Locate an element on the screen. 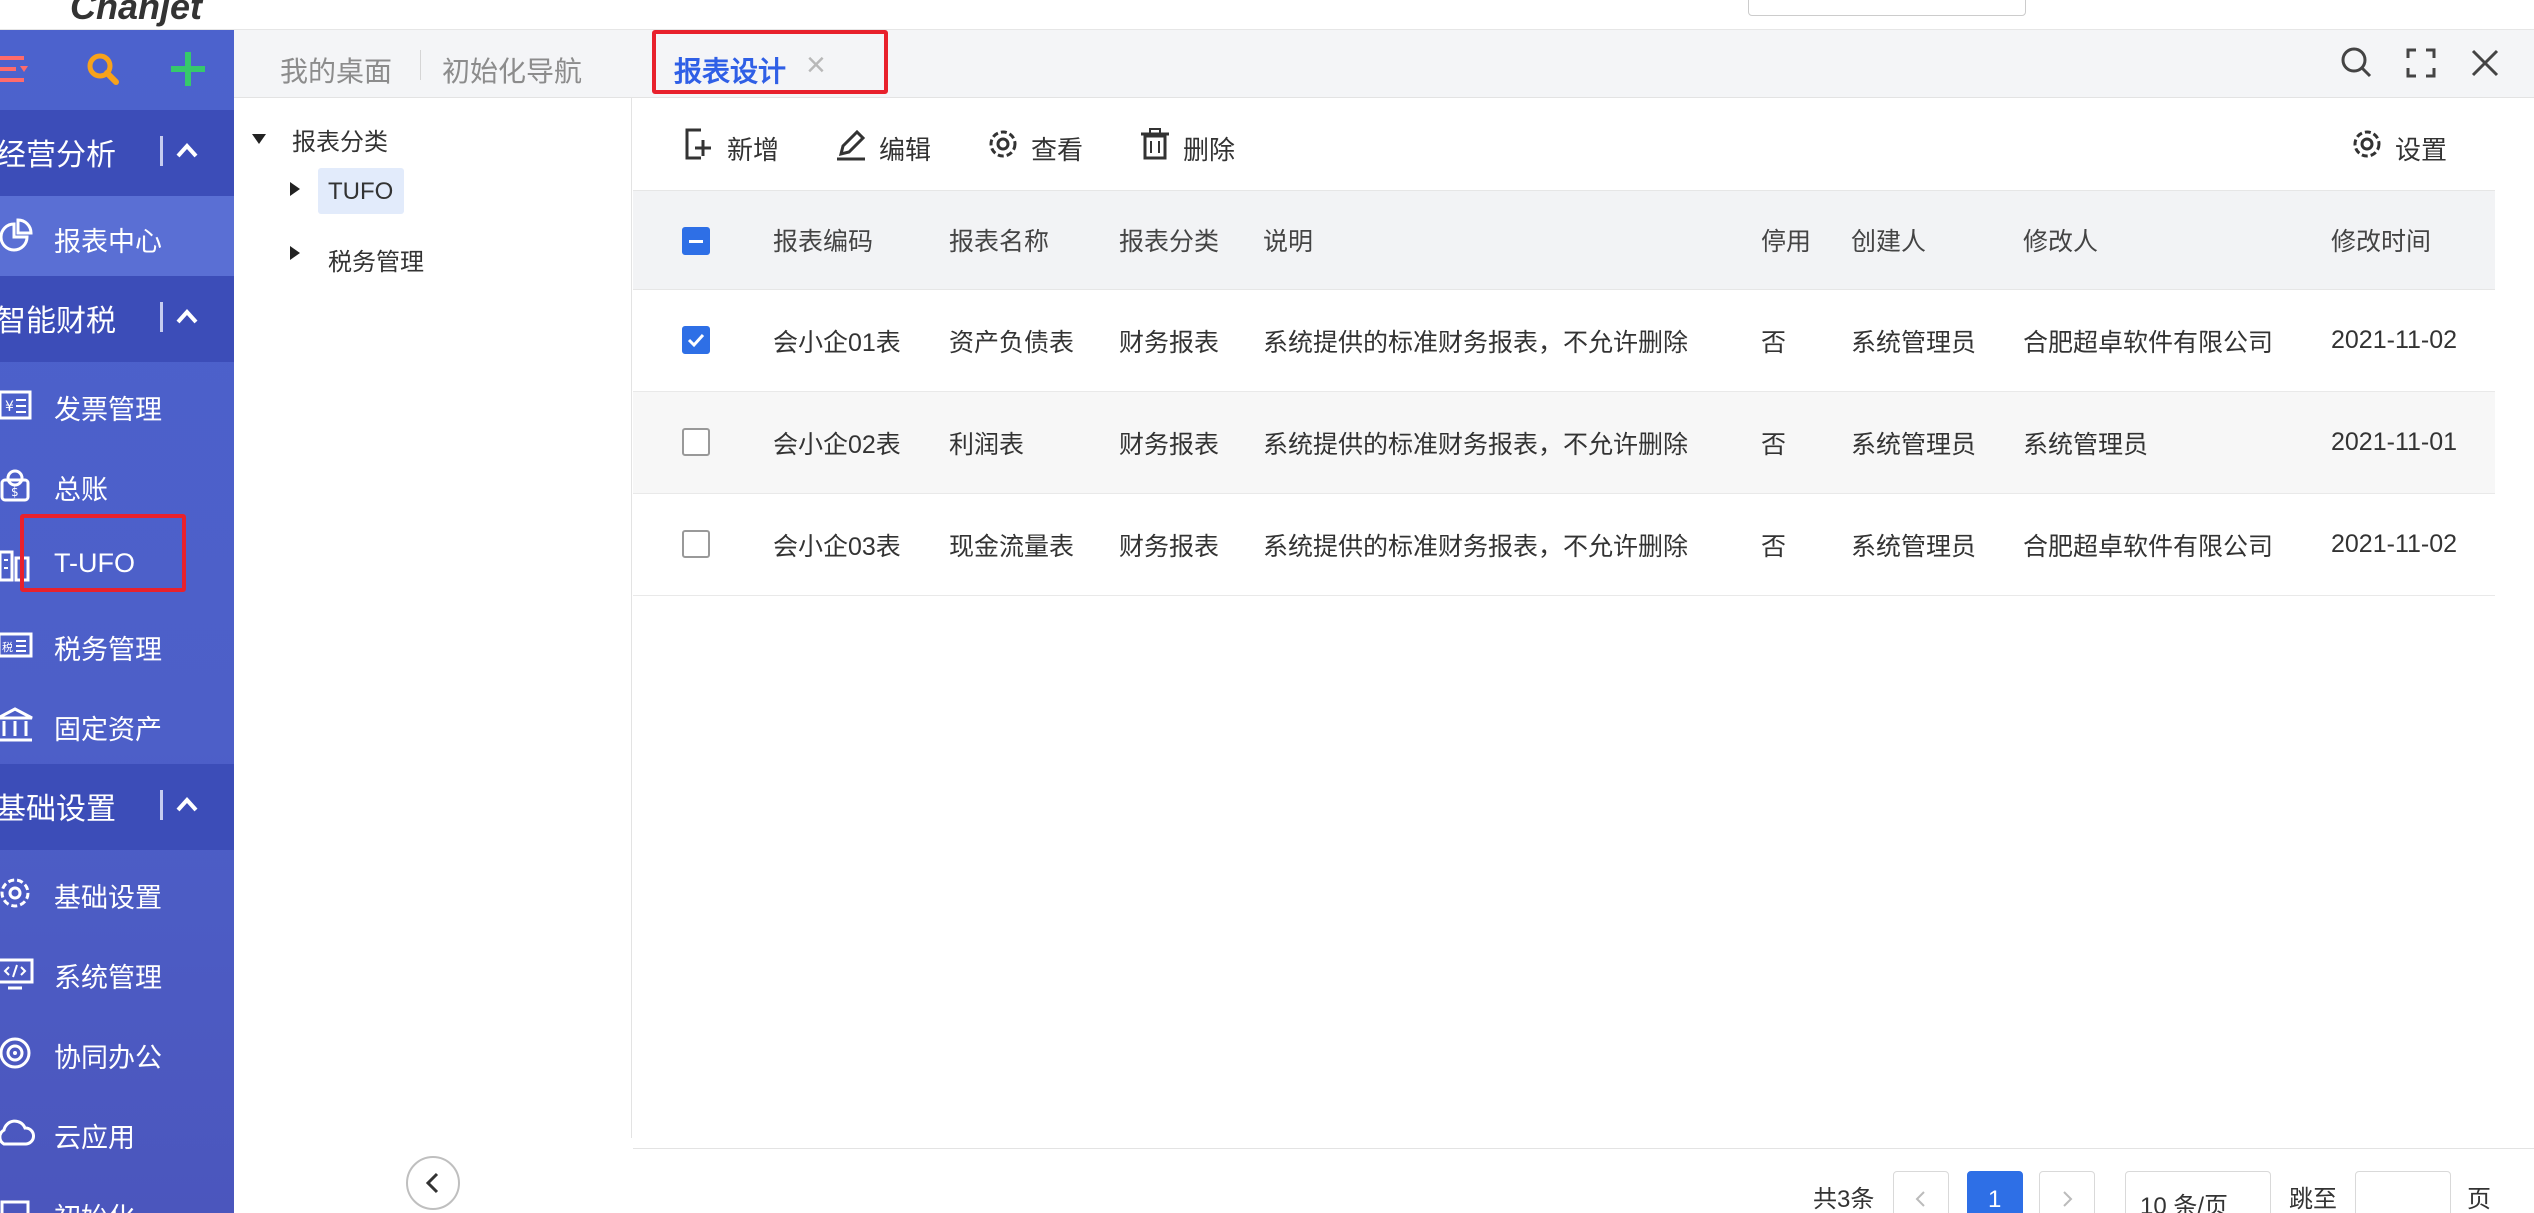  jump-page-input is located at coordinates (2403, 1192).